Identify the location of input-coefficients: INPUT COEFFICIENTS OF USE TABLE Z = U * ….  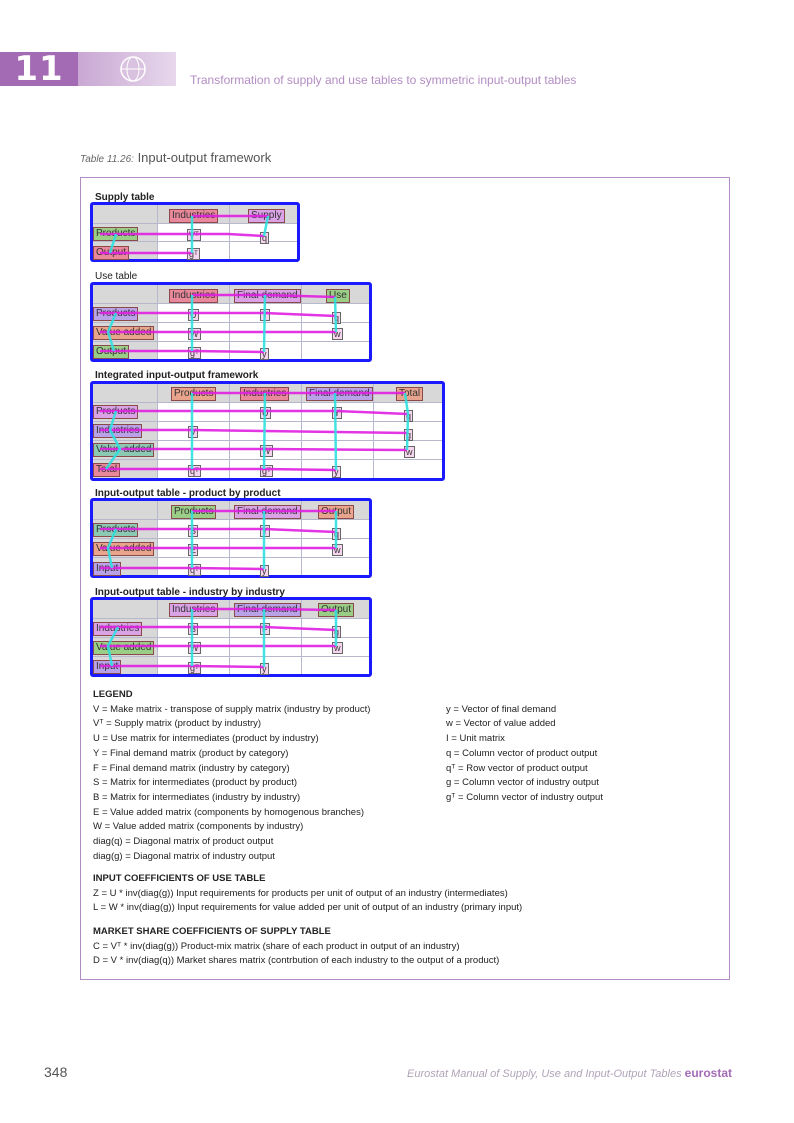
(307, 894).